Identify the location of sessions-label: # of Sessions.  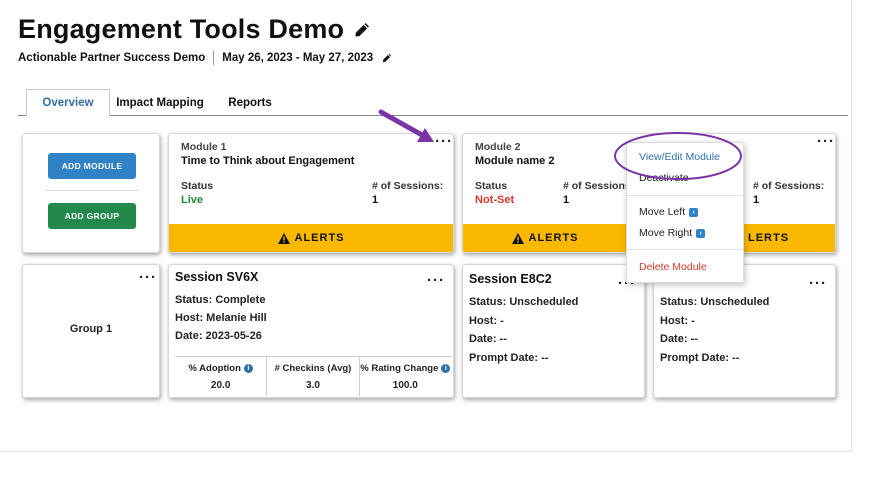
(597, 186).